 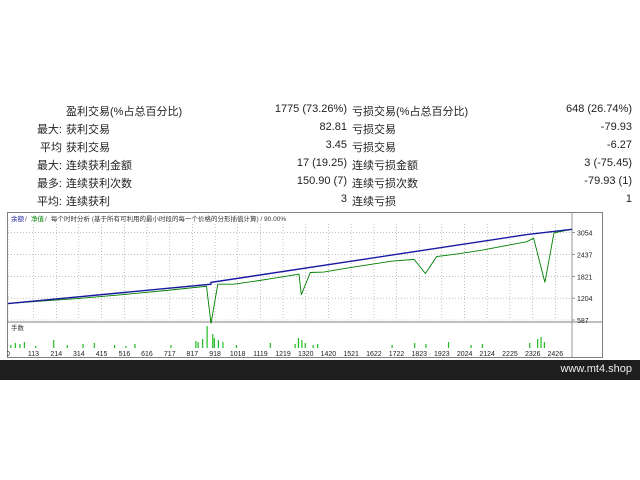 What do you see at coordinates (38, 218) in the screenshot?
I see `legend-equity: 净值` at bounding box center [38, 218].